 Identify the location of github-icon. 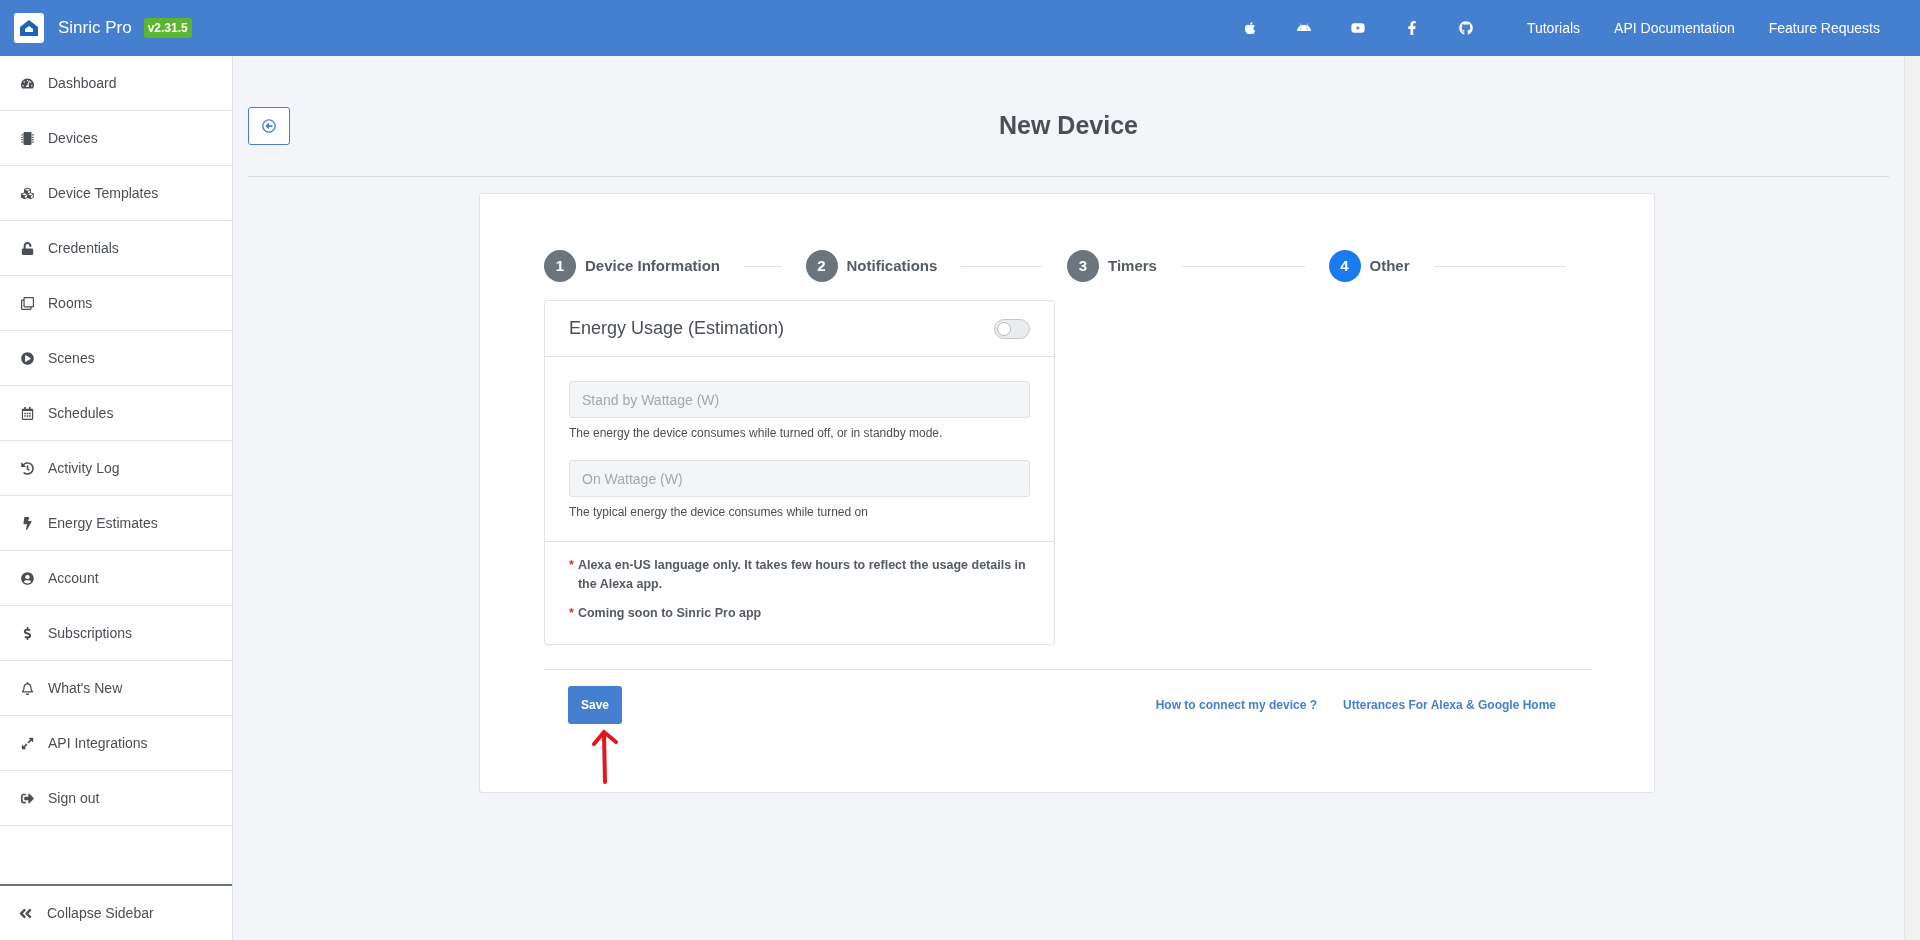
(1465, 28).